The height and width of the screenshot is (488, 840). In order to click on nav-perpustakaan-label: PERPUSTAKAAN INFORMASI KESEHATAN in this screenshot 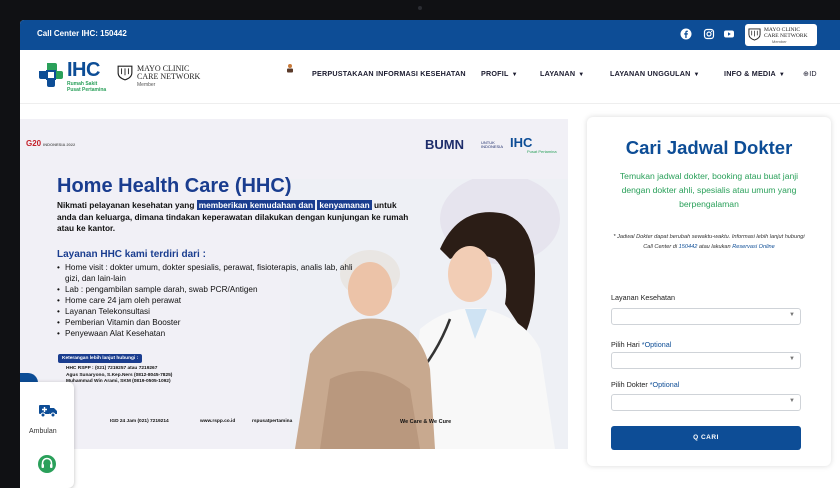, I will do `click(389, 73)`.